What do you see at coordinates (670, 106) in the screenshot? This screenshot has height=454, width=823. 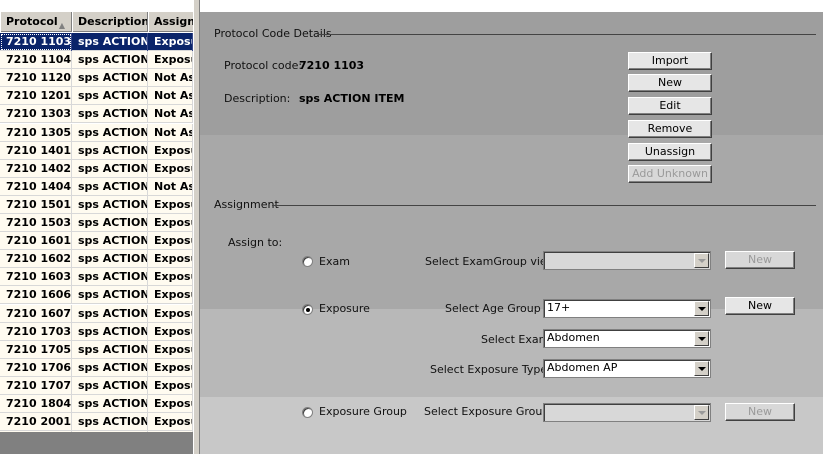 I see `edit-button: Edit` at bounding box center [670, 106].